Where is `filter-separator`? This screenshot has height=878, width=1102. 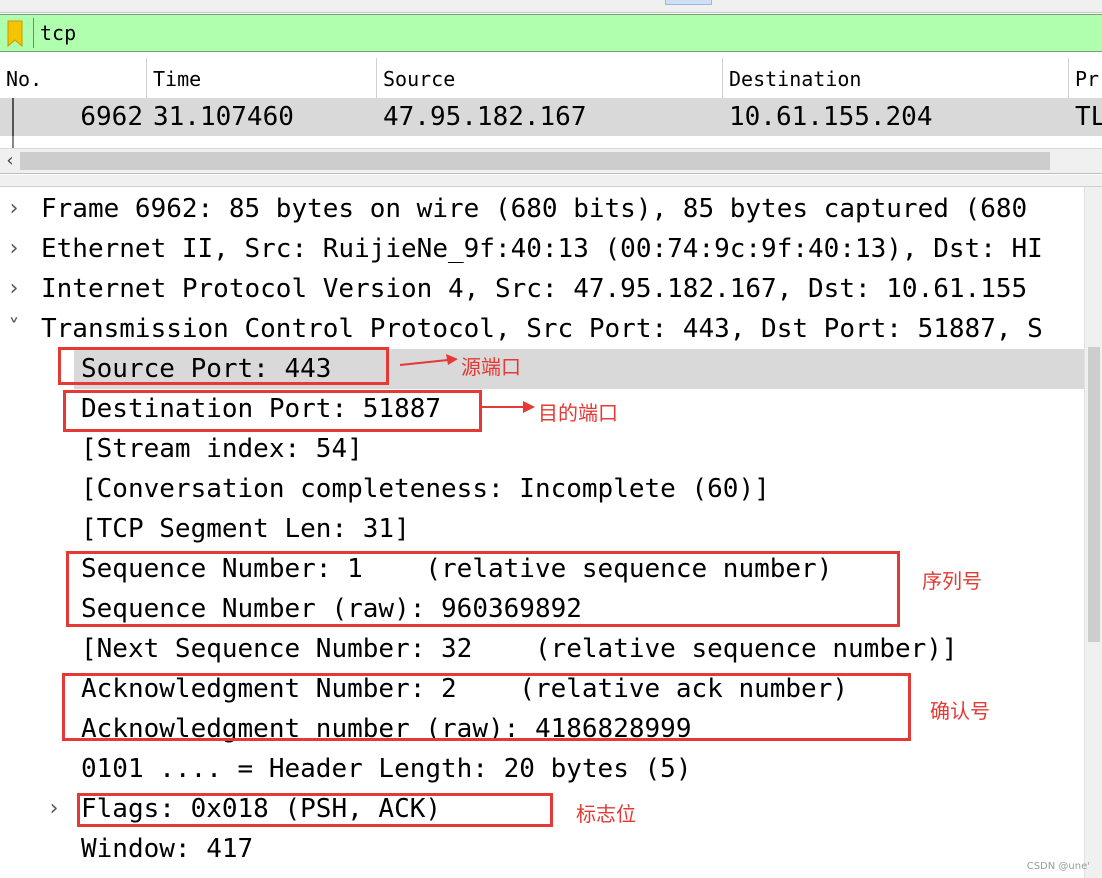 filter-separator is located at coordinates (33, 33).